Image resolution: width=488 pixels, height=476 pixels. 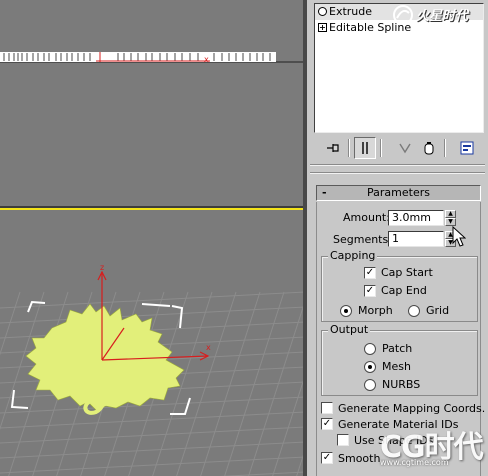 I want to click on gizmo-x-label: x, so click(x=208, y=347).